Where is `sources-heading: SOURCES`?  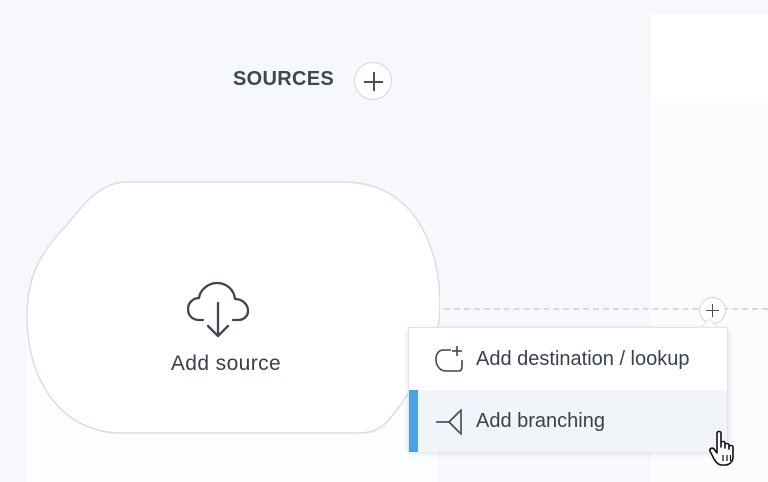
sources-heading: SOURCES is located at coordinates (284, 79).